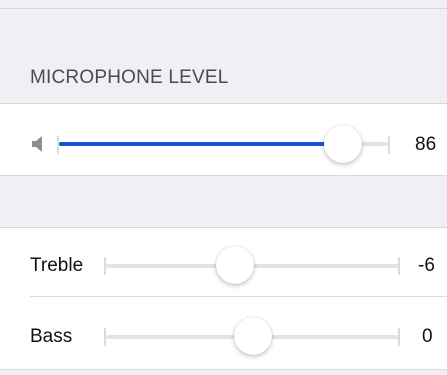  I want to click on bass-max-tick, so click(399, 337).